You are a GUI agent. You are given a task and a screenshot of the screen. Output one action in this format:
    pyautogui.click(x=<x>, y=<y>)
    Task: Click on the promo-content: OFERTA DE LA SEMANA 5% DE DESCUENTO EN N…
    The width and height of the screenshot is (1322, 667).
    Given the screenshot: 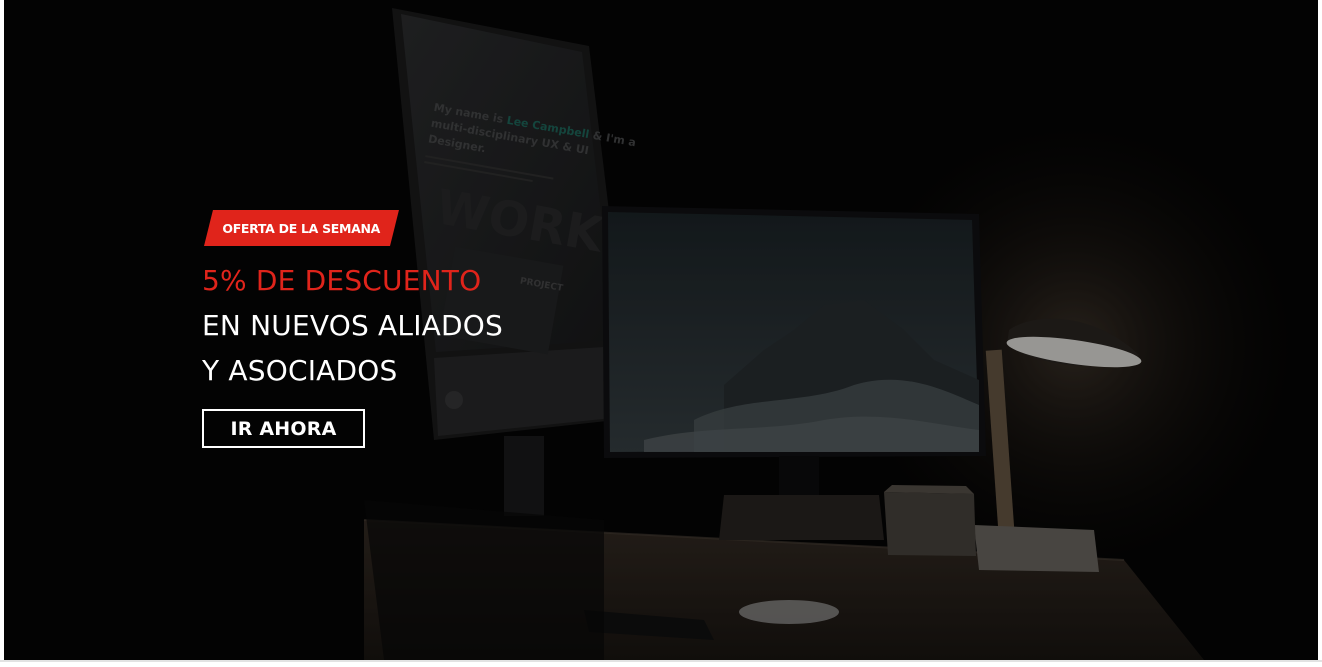 What is the action you would take?
    pyautogui.click(x=412, y=335)
    